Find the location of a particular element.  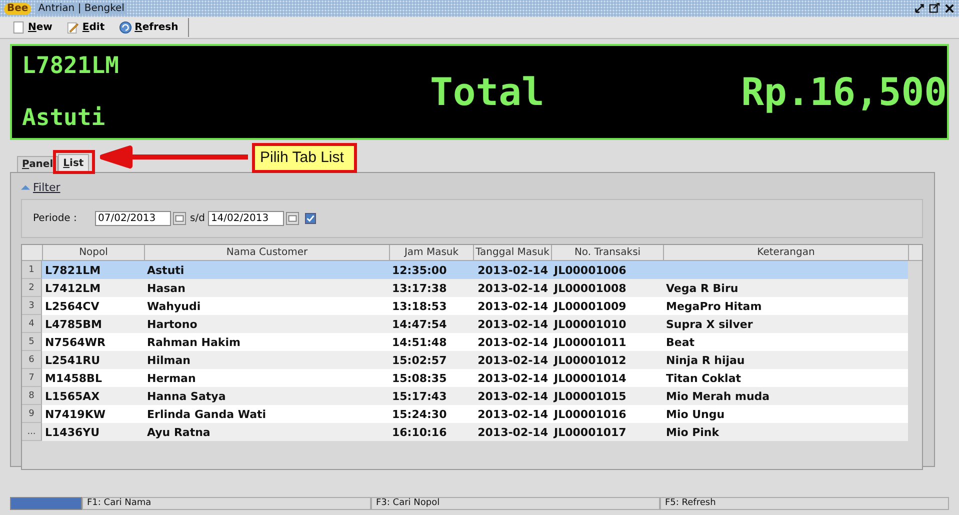

table-cell: JL00001016 is located at coordinates (590, 414).